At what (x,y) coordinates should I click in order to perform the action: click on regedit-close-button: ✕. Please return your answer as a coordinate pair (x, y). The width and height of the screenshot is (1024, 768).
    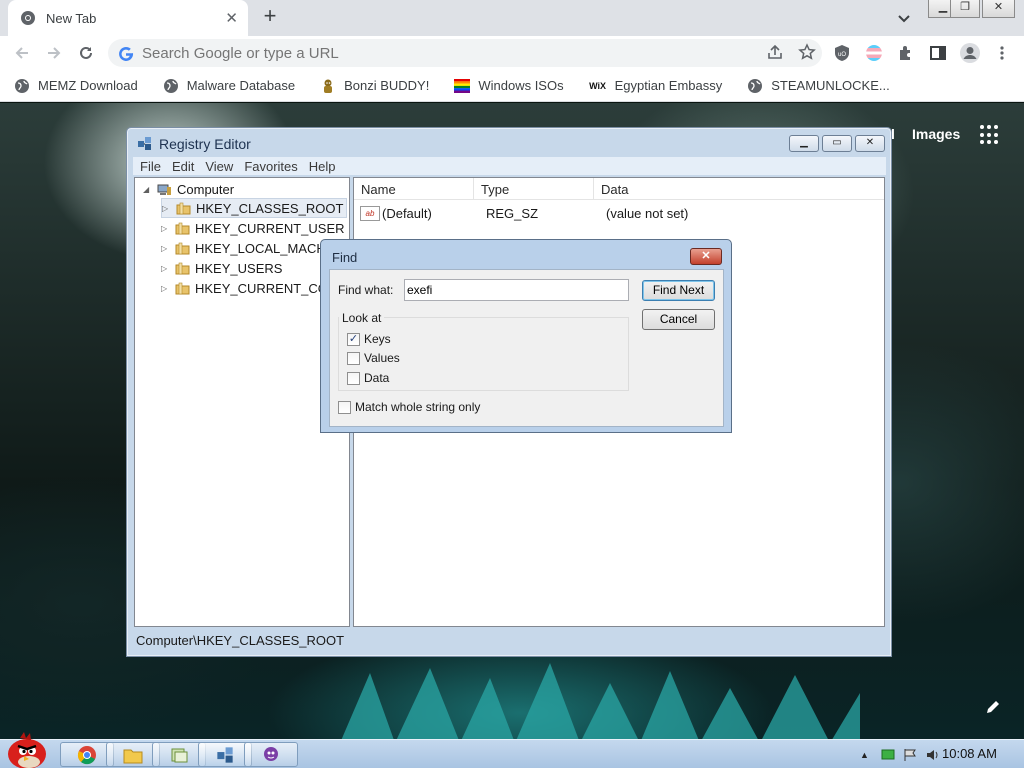
    Looking at the image, I should click on (870, 143).